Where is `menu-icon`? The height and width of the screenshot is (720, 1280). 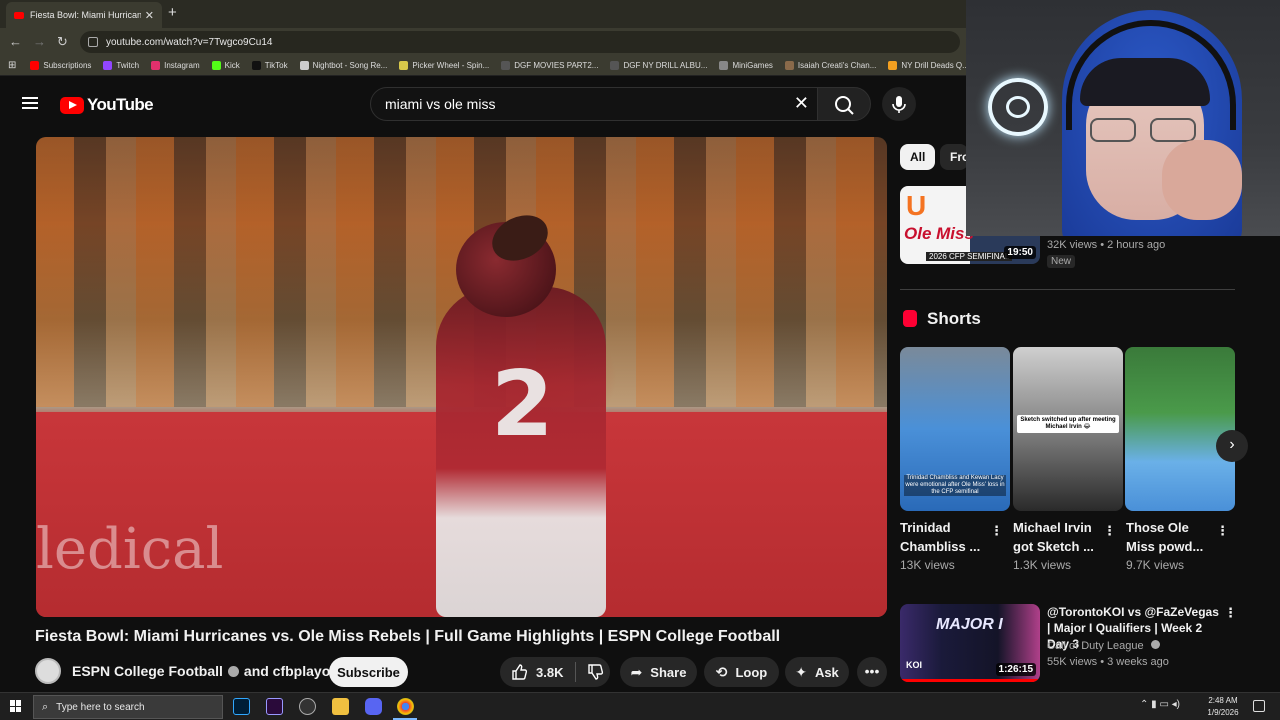
menu-icon is located at coordinates (30, 103).